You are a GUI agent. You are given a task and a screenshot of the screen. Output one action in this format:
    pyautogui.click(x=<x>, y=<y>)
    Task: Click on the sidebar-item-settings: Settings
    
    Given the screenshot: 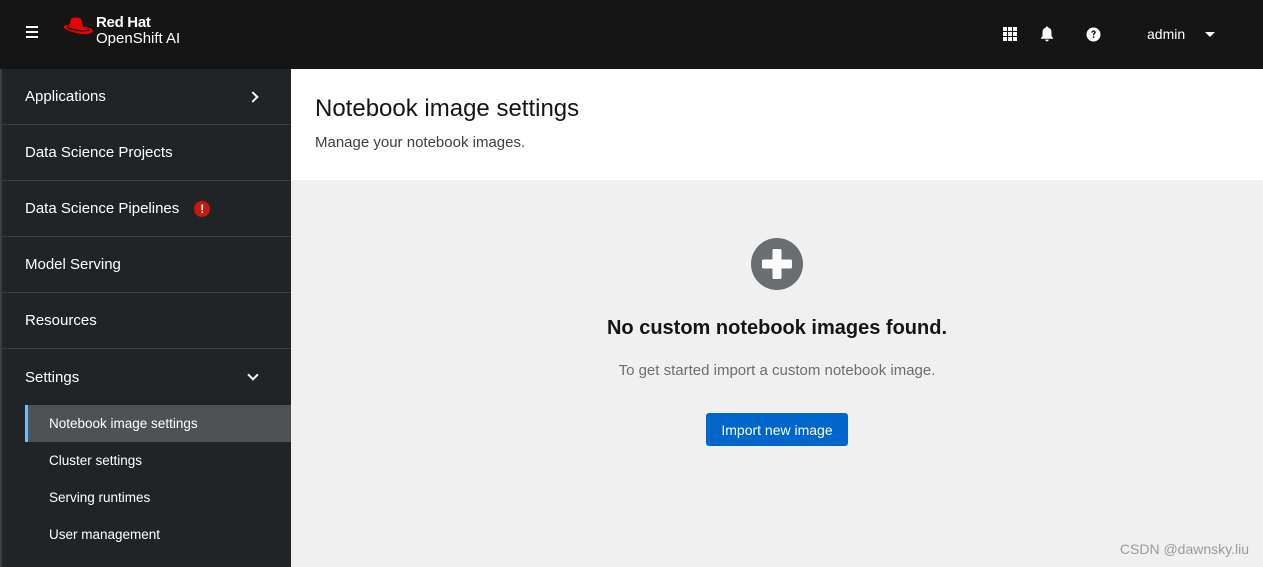 What is the action you would take?
    pyautogui.click(x=146, y=377)
    